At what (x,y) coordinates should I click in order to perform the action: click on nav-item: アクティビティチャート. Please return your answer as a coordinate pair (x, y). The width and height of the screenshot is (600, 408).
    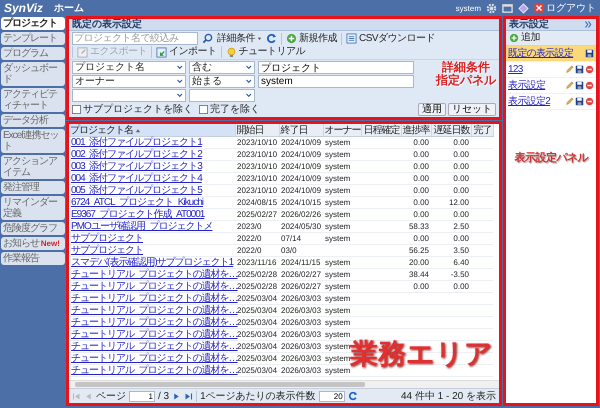
    Looking at the image, I should click on (33, 100).